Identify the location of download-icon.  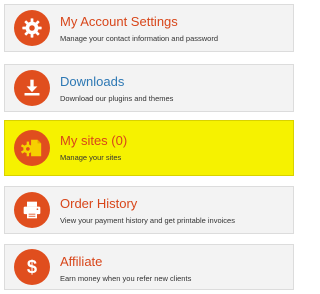
(32, 88).